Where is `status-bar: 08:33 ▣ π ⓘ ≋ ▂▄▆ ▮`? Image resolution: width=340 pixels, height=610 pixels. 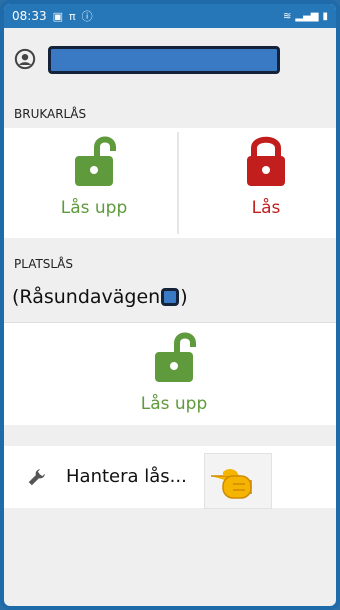 status-bar: 08:33 ▣ π ⓘ ≋ ▂▄▆ ▮ is located at coordinates (170, 16).